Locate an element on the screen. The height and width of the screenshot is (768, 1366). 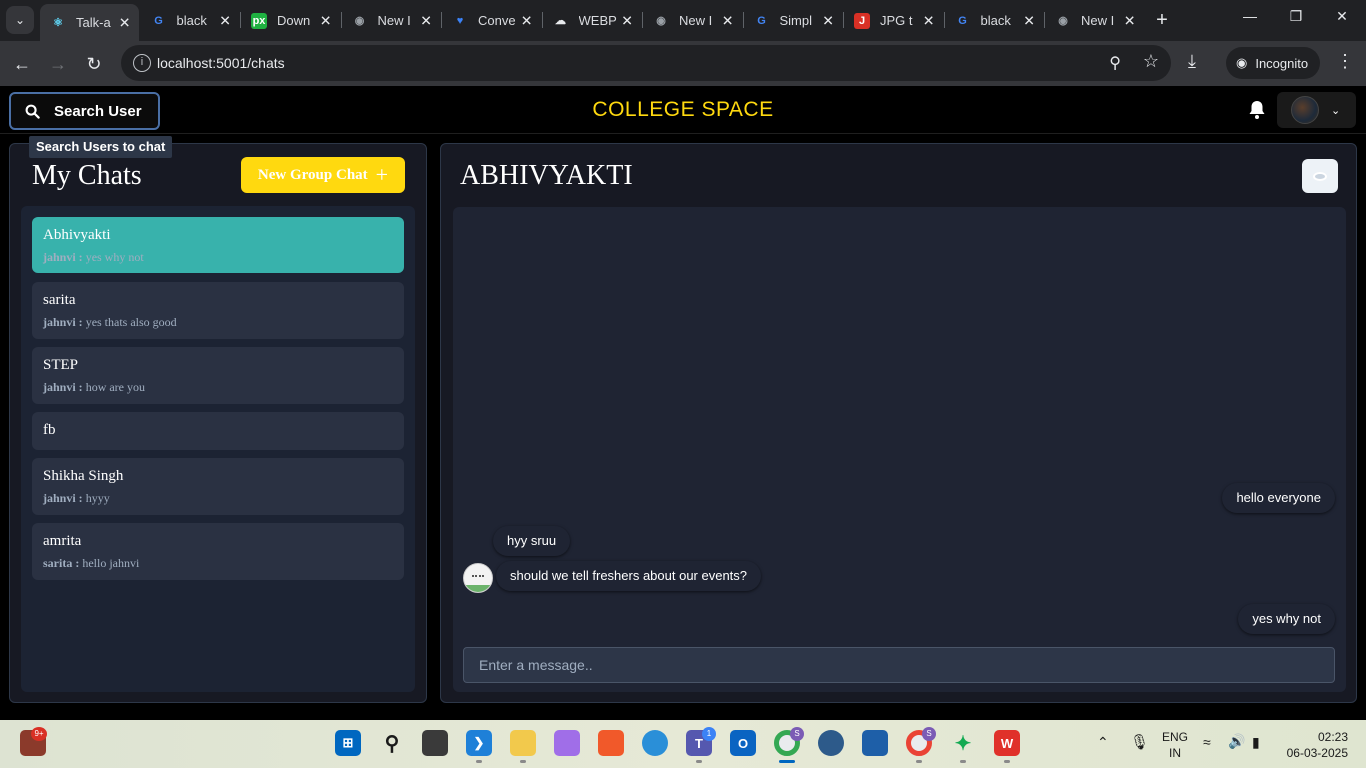
browser-tab: J JPG t ✕ is located at coordinates (893, 20).